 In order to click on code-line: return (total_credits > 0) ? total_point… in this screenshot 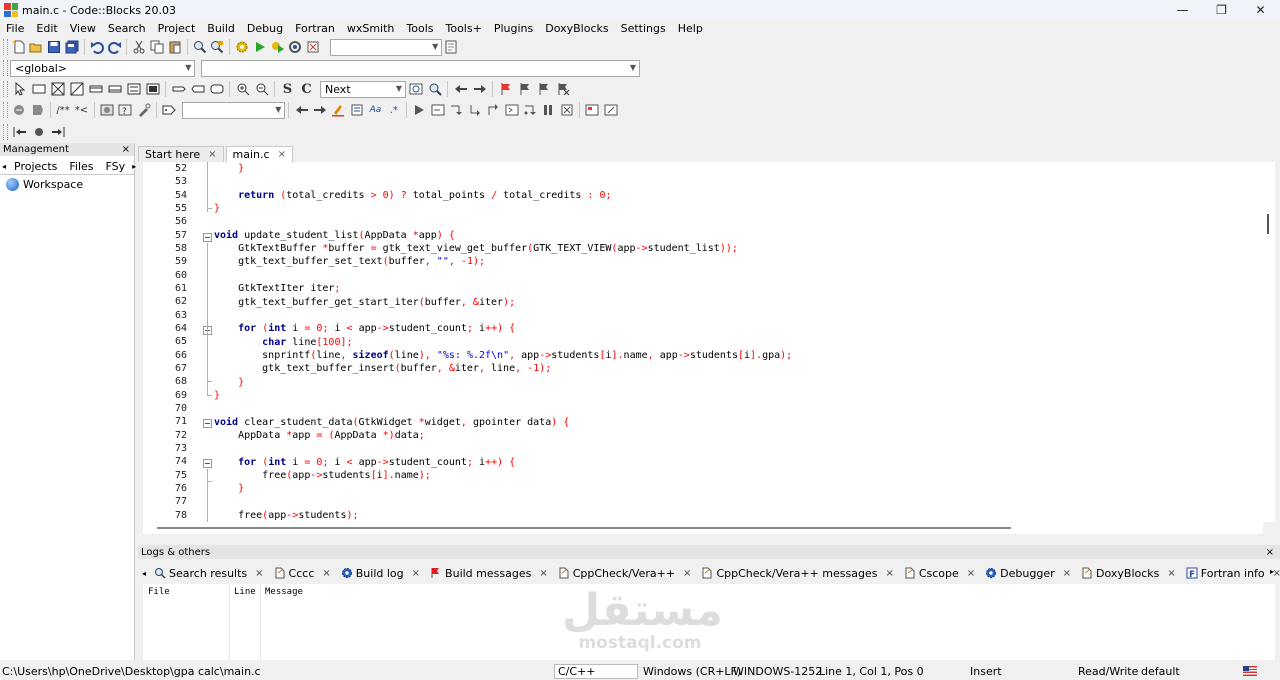, I will do `click(412, 195)`.